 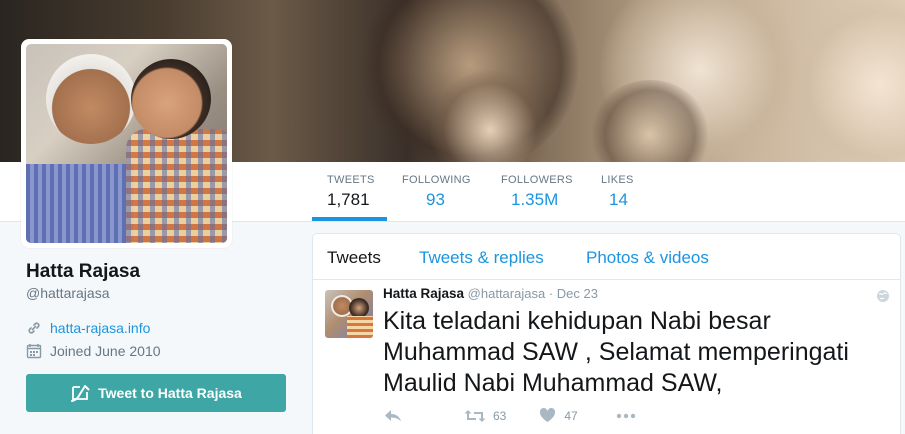 What do you see at coordinates (436, 180) in the screenshot?
I see `stat-label: FOLLOWING` at bounding box center [436, 180].